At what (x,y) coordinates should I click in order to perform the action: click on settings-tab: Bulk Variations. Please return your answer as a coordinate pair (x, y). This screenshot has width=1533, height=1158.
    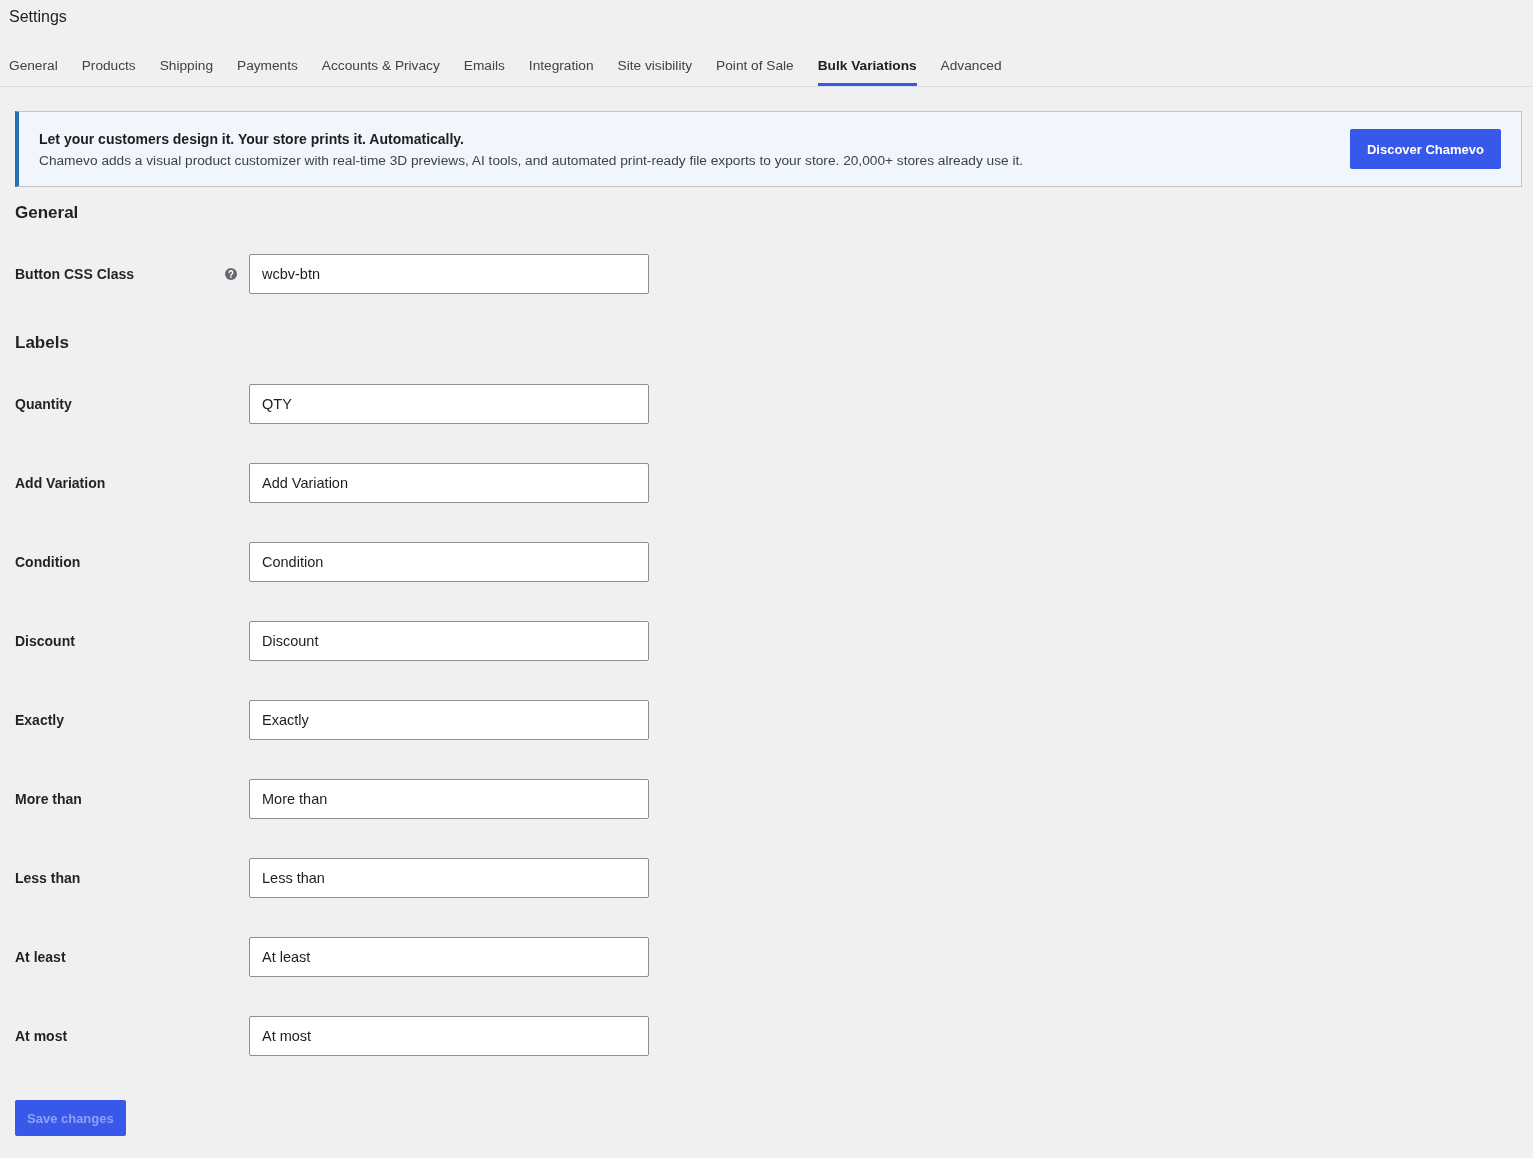
    Looking at the image, I should click on (867, 60).